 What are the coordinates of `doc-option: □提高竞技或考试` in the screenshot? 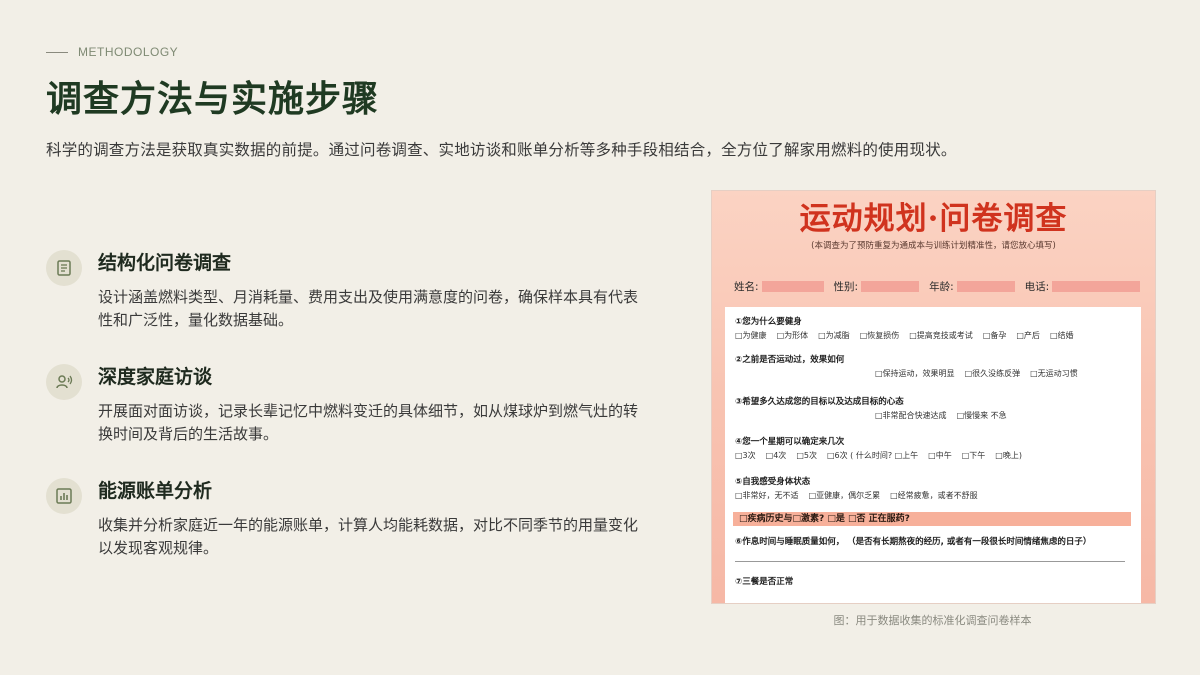 It's located at (941, 335).